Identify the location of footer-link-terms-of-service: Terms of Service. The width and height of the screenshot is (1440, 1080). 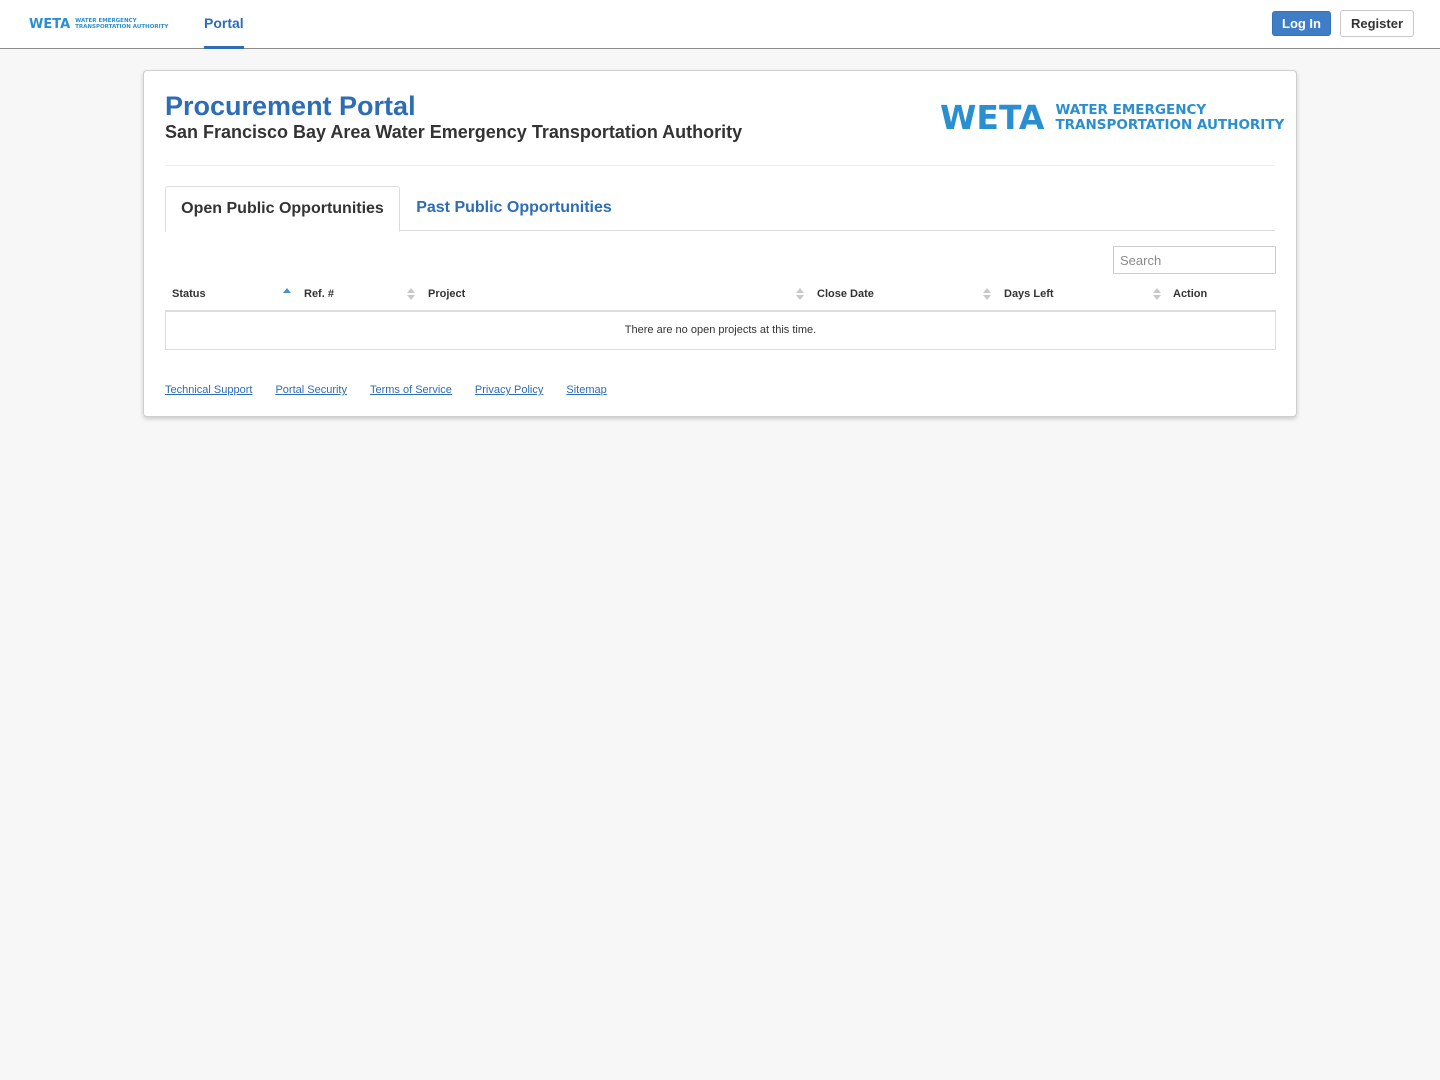
(411, 391).